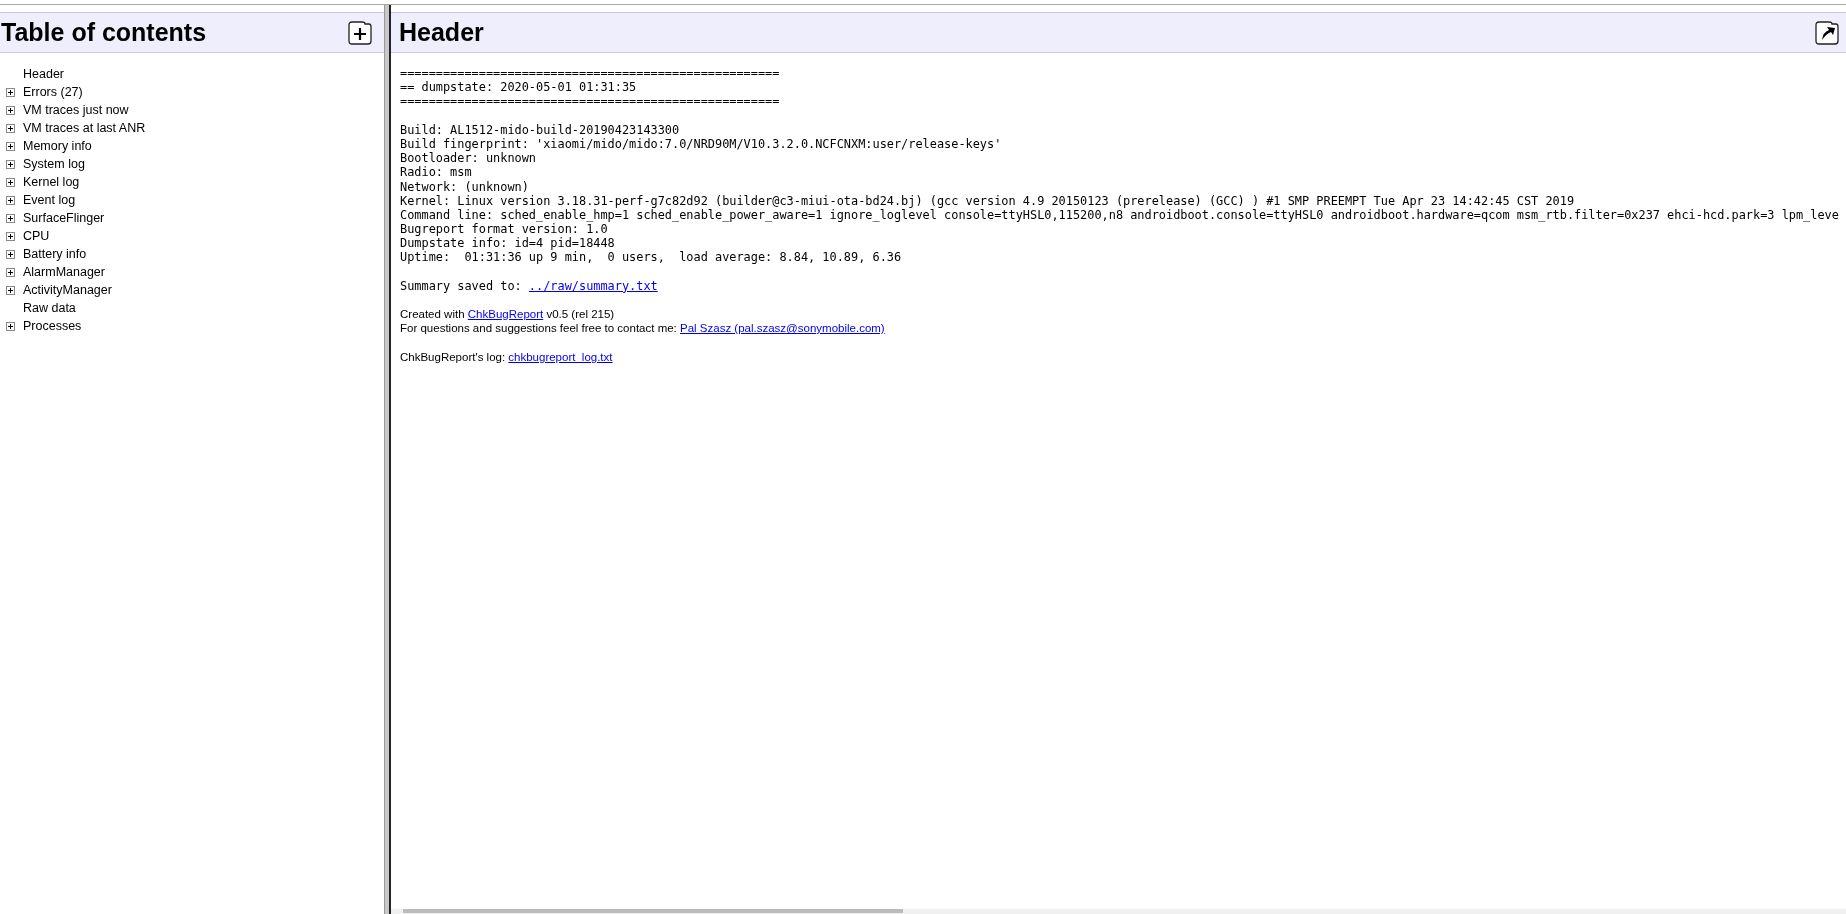 The width and height of the screenshot is (1846, 914). Describe the element at coordinates (57, 146) in the screenshot. I see `toc-item: Memory info` at that location.